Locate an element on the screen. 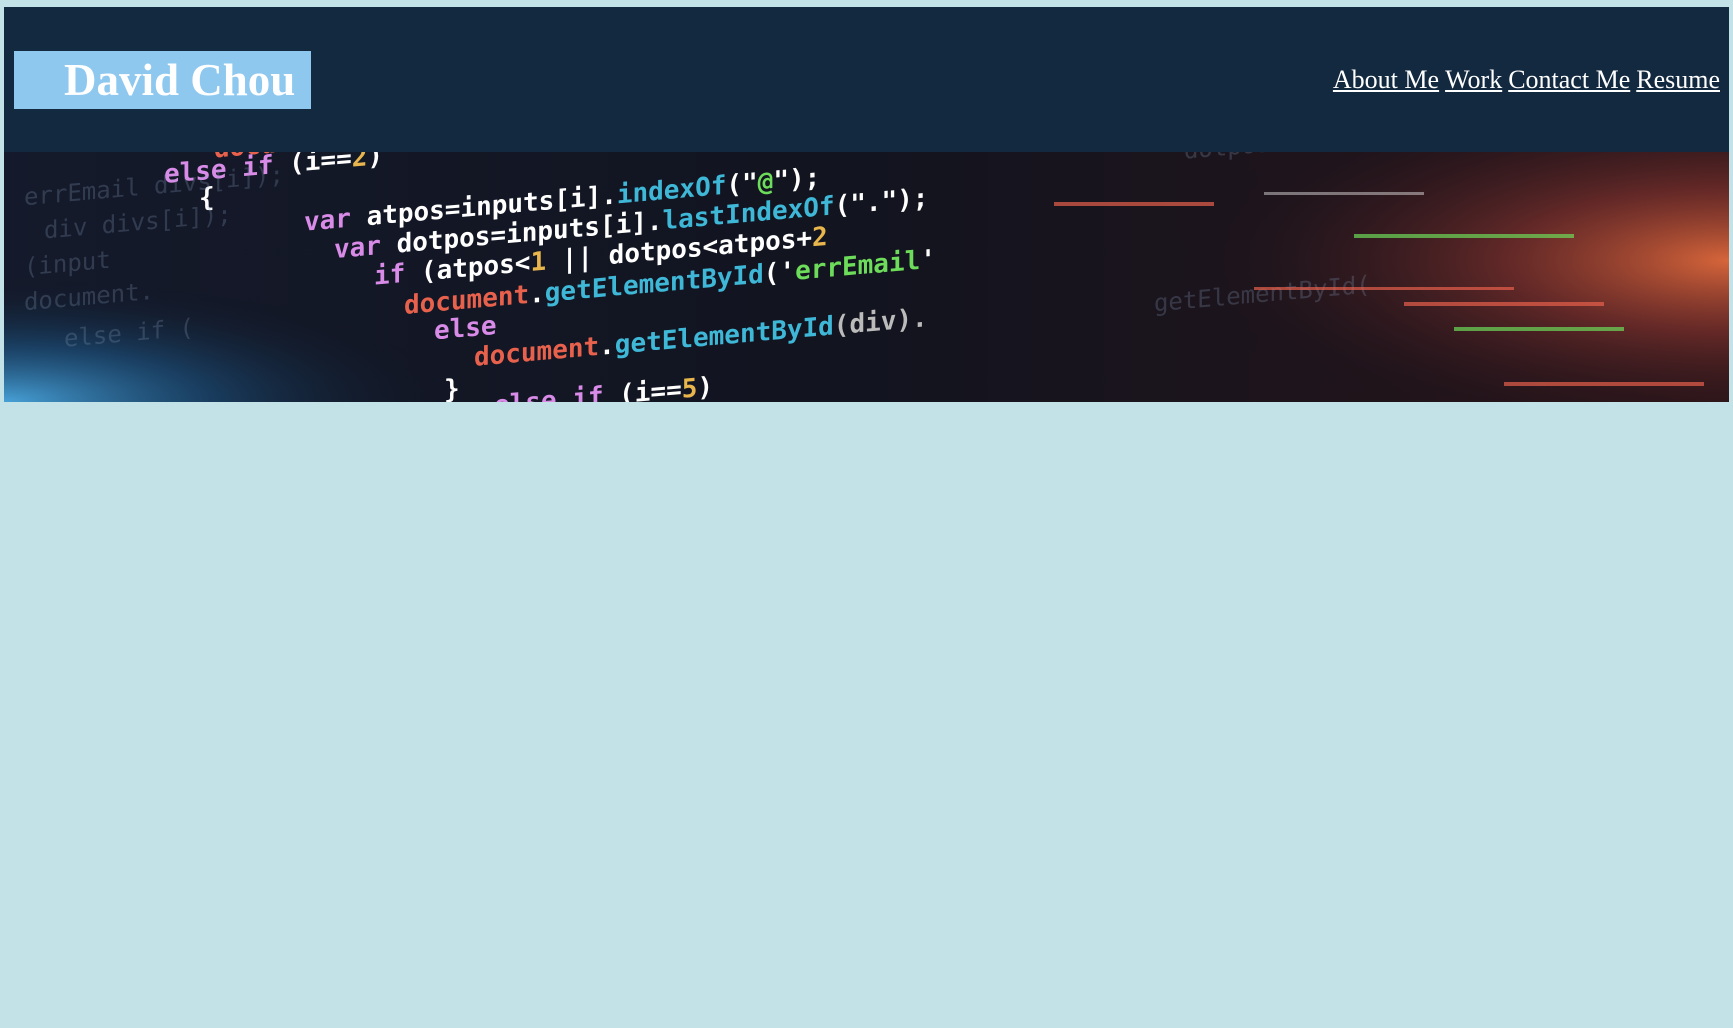 This screenshot has height=1028, width=1733. nav-link-work: Work is located at coordinates (1473, 80).